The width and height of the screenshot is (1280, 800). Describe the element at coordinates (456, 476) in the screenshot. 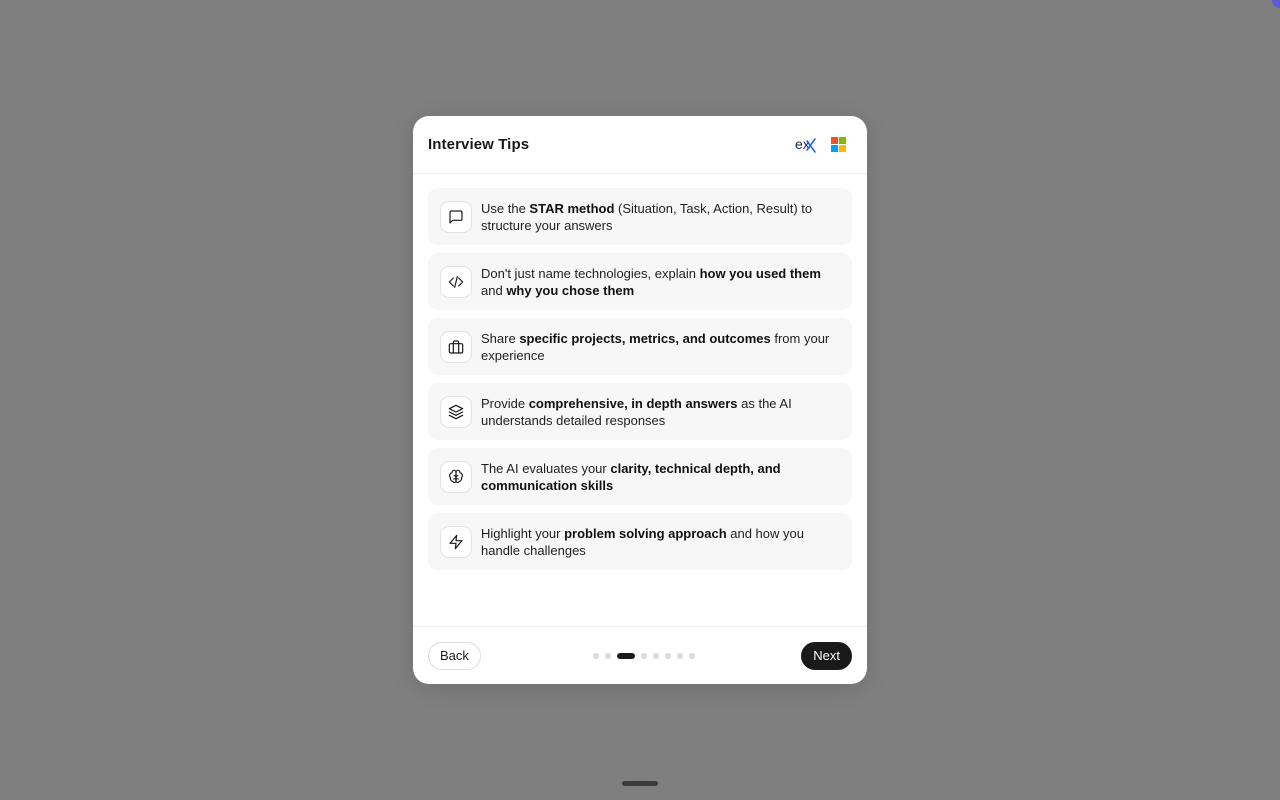

I see `brain-icon` at that location.